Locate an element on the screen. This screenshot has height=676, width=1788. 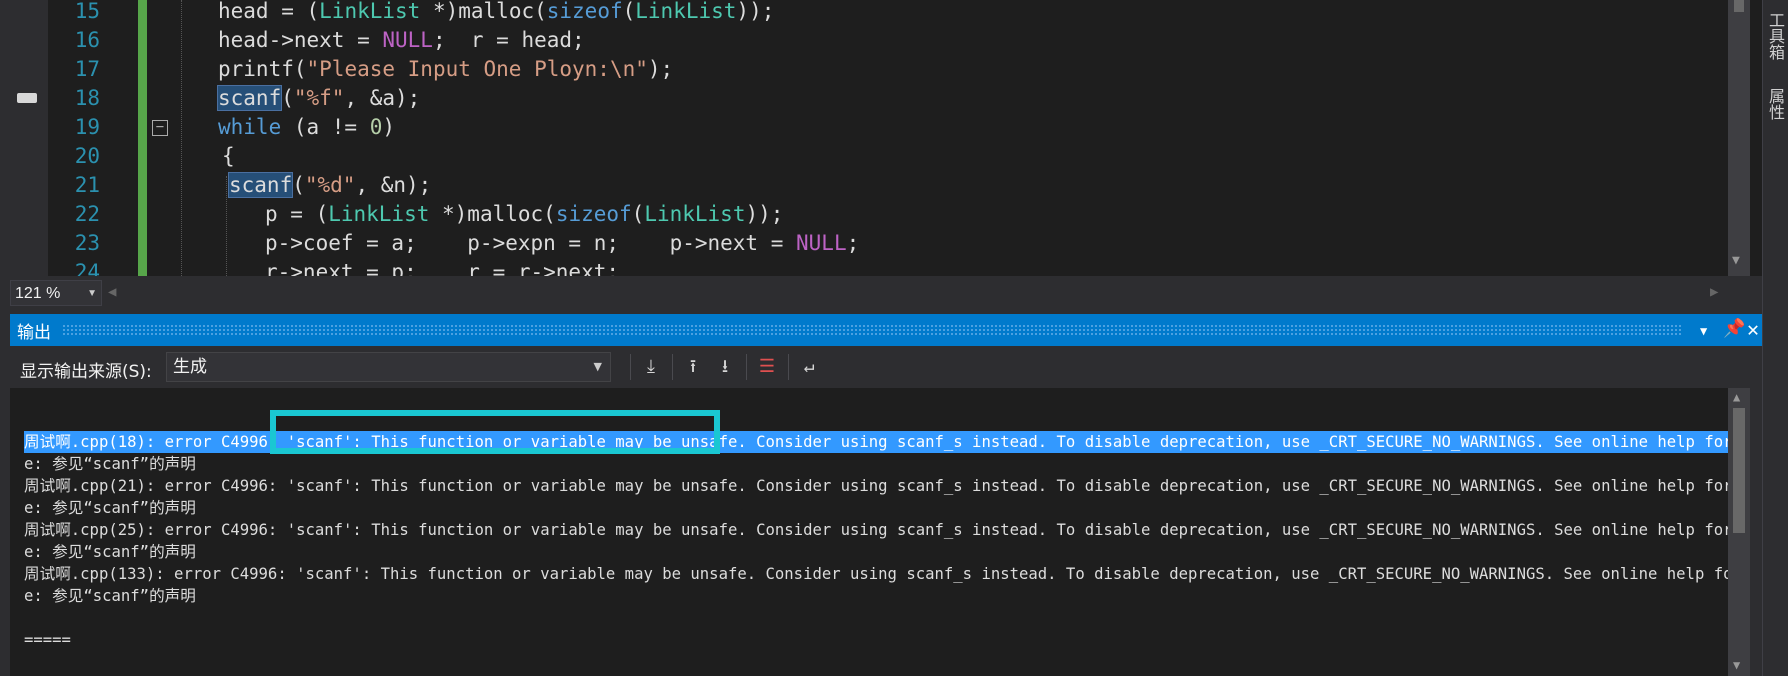
tab-toolbox: 工具箱 is located at coordinates (1776, 36).